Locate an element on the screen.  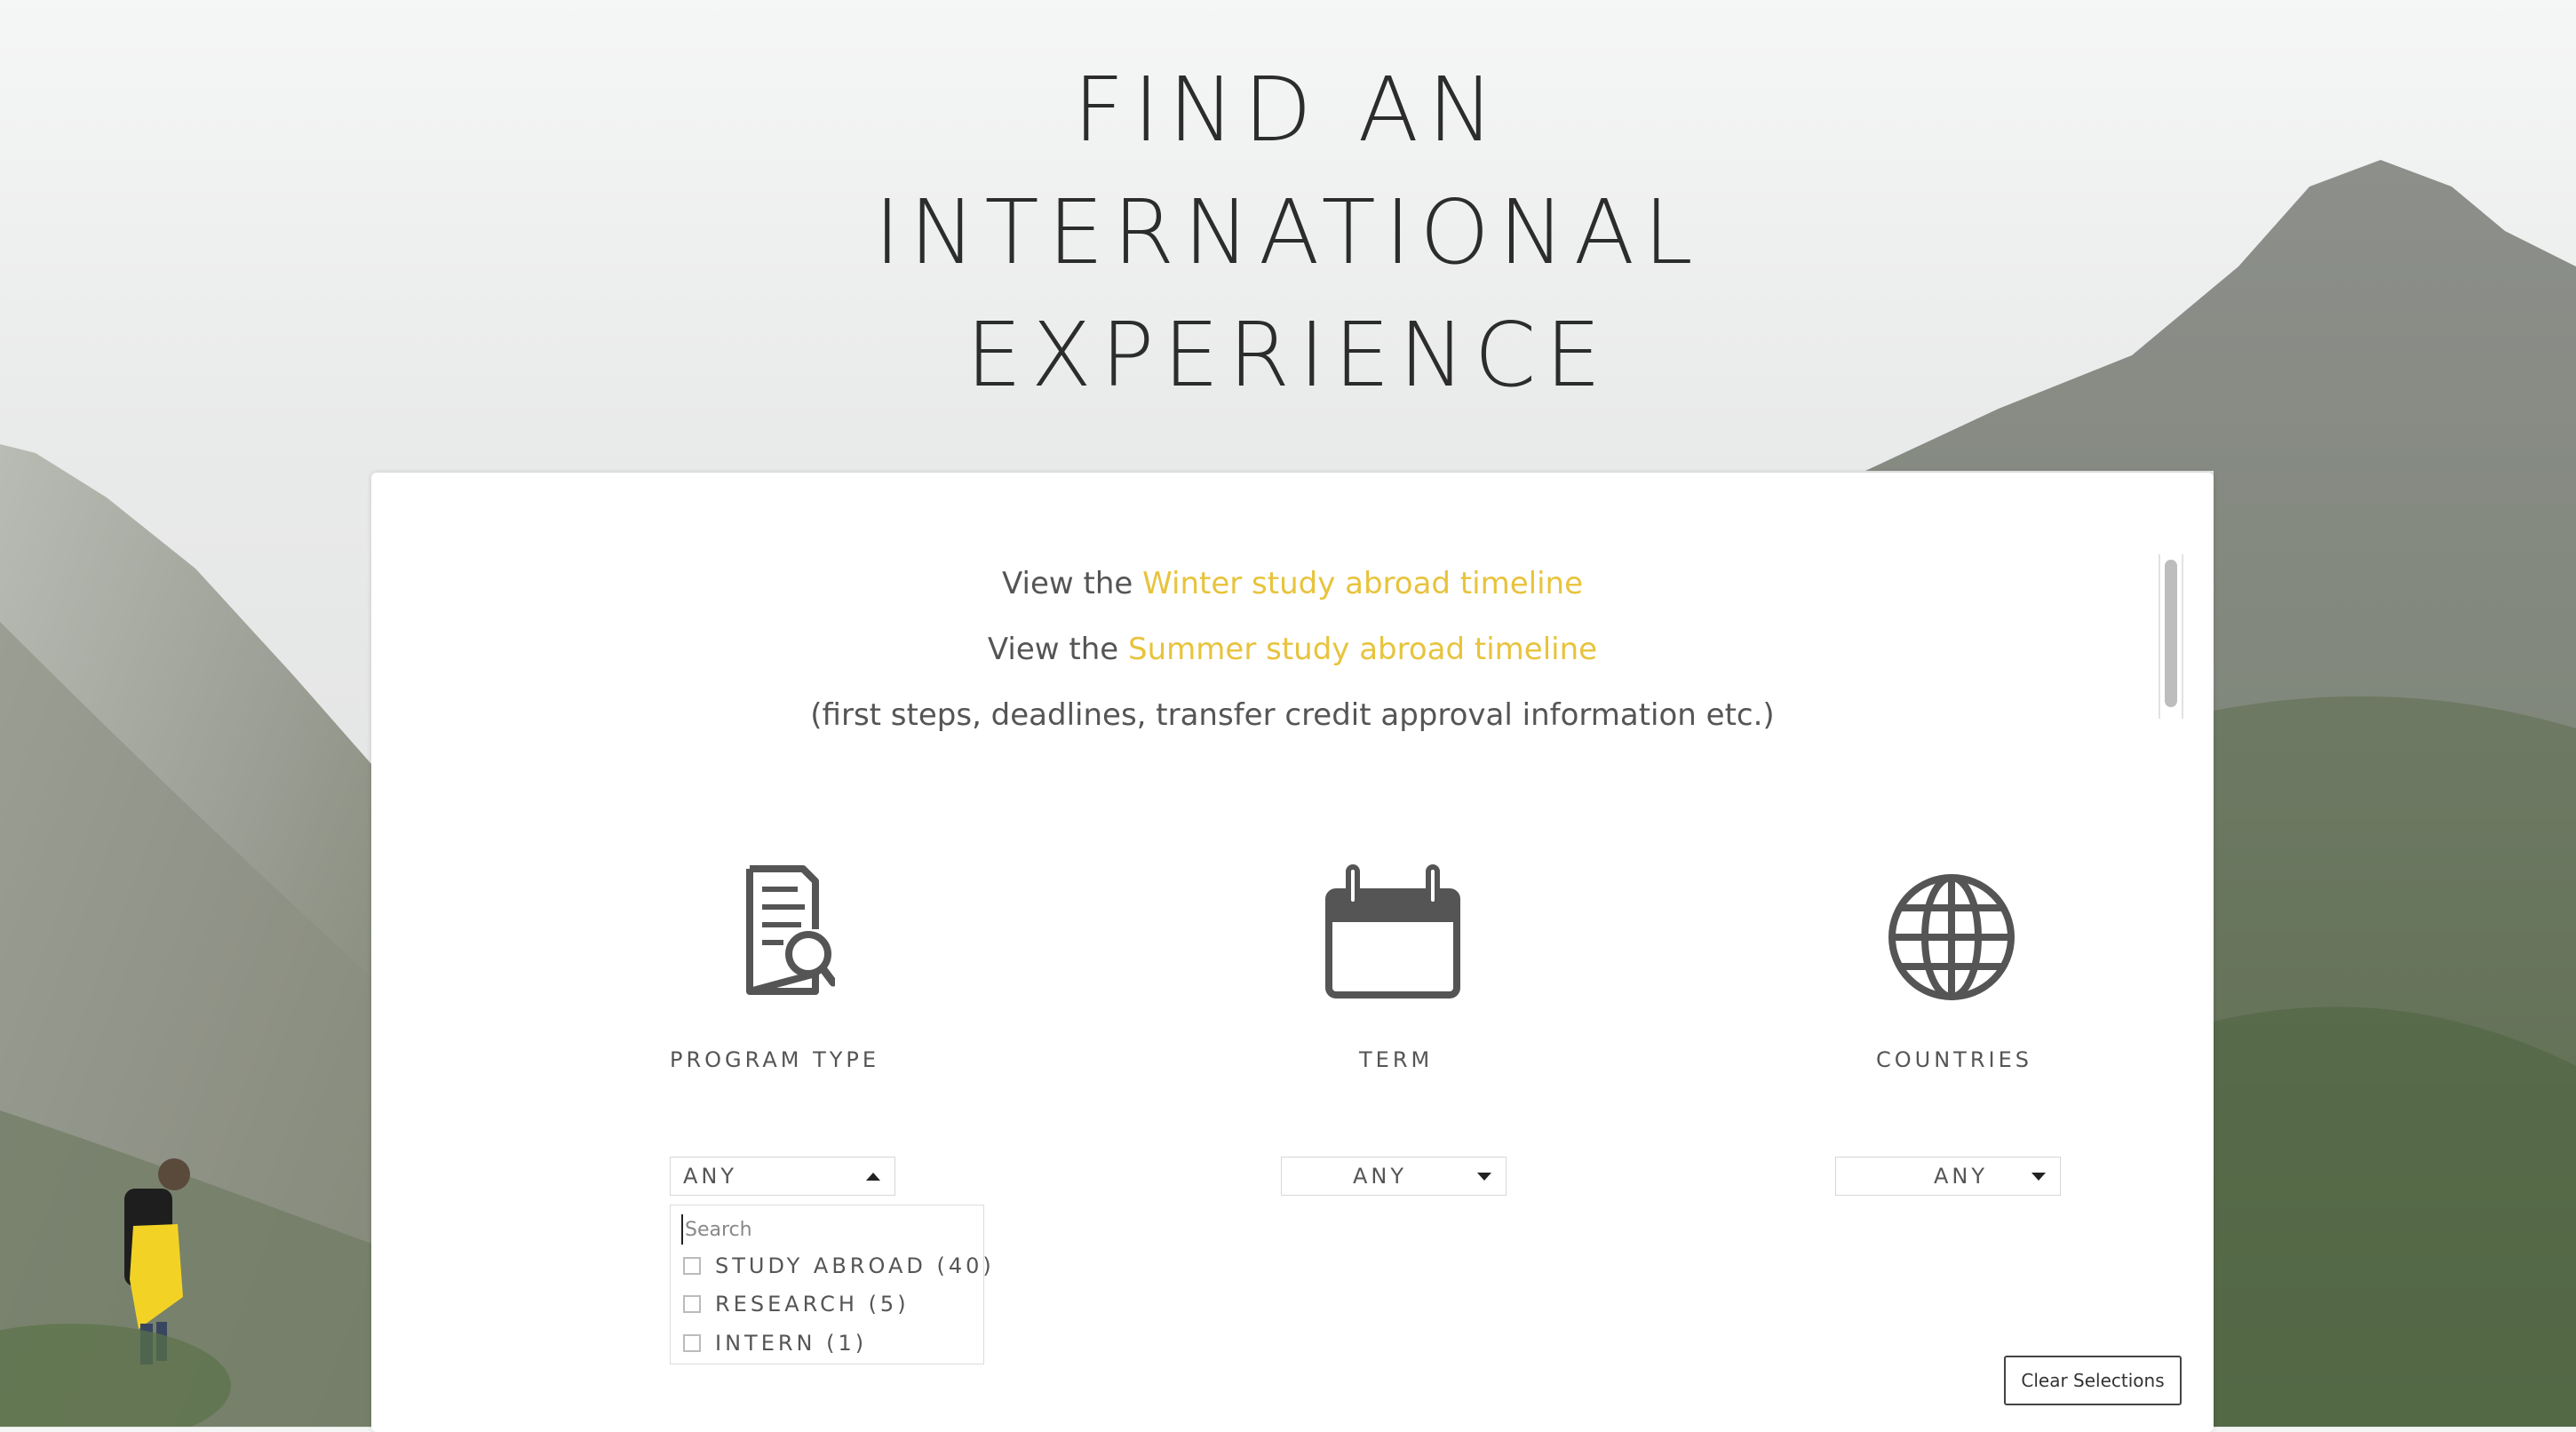
term-label: TERM is located at coordinates (1396, 1059).